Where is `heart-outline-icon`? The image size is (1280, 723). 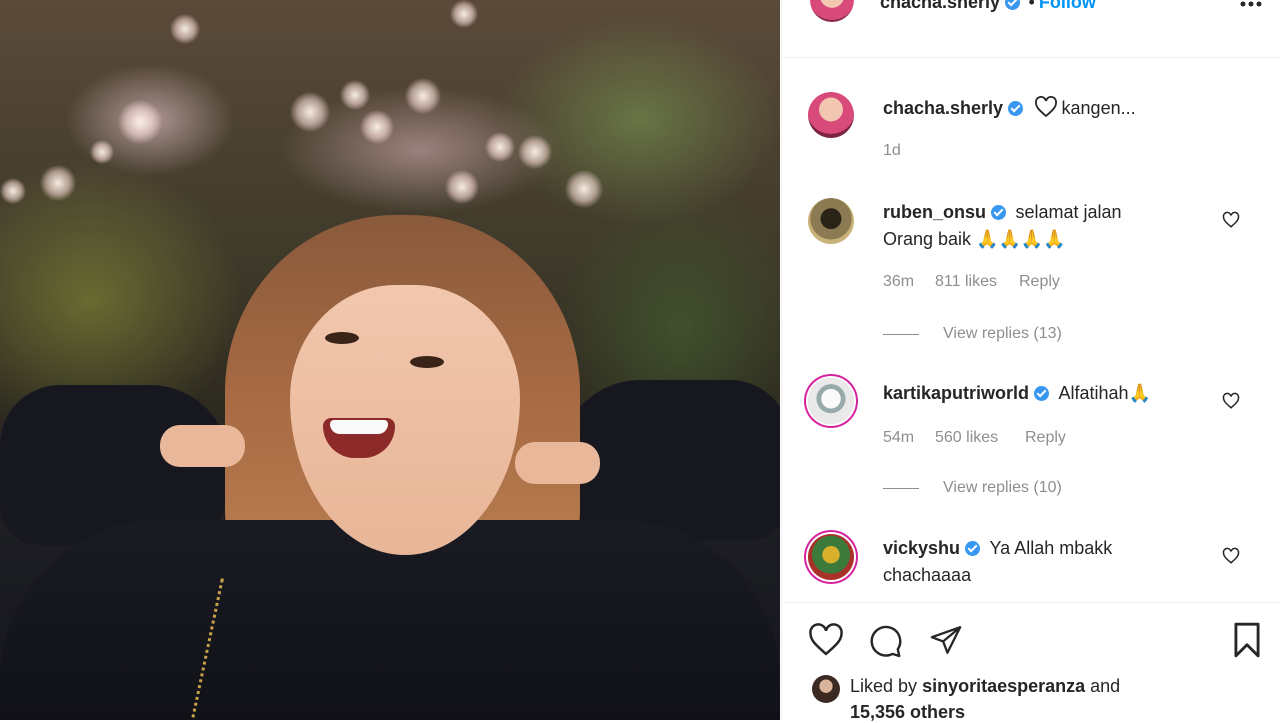
heart-outline-icon is located at coordinates (1045, 107).